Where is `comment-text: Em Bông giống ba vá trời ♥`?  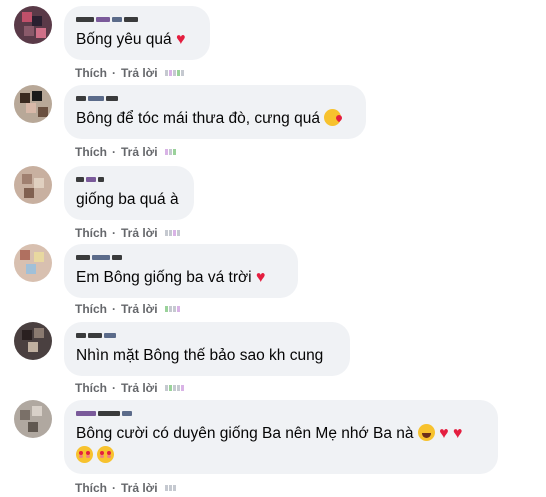
comment-text: Em Bông giống ba vá trời ♥ is located at coordinates (171, 277).